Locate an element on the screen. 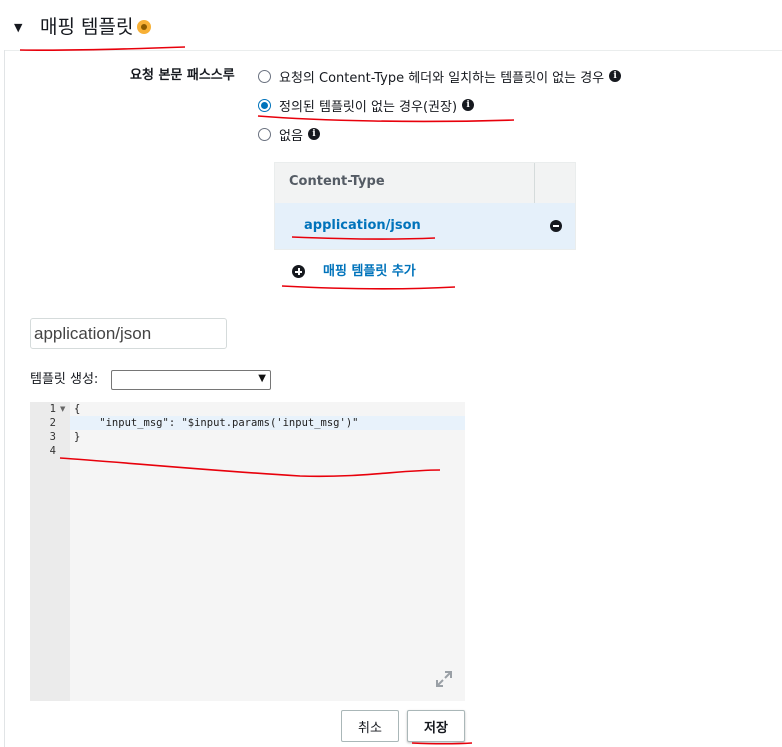 The height and width of the screenshot is (747, 782). passthrough-option-never: 없음 i is located at coordinates (289, 134).